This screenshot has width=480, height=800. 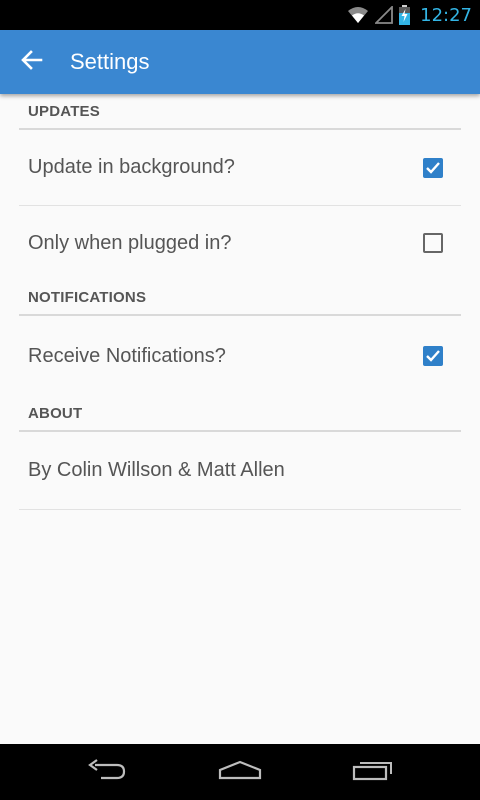 What do you see at coordinates (130, 242) in the screenshot?
I see `pref-label: Only when plugged in?` at bounding box center [130, 242].